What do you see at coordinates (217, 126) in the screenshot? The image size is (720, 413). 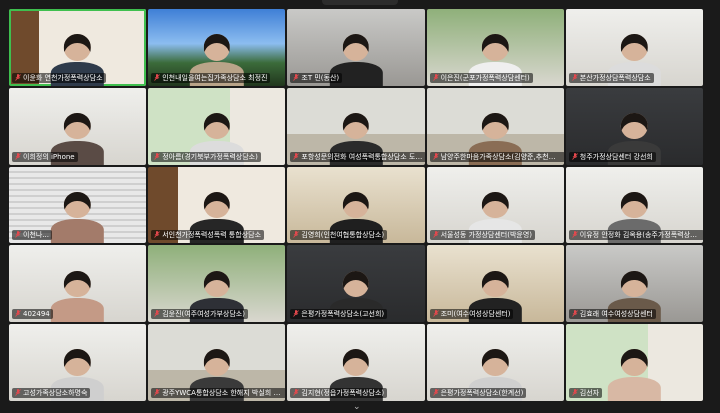 I see `participant-video-tile: 정아름(경기북부가정폭력상담소)` at bounding box center [217, 126].